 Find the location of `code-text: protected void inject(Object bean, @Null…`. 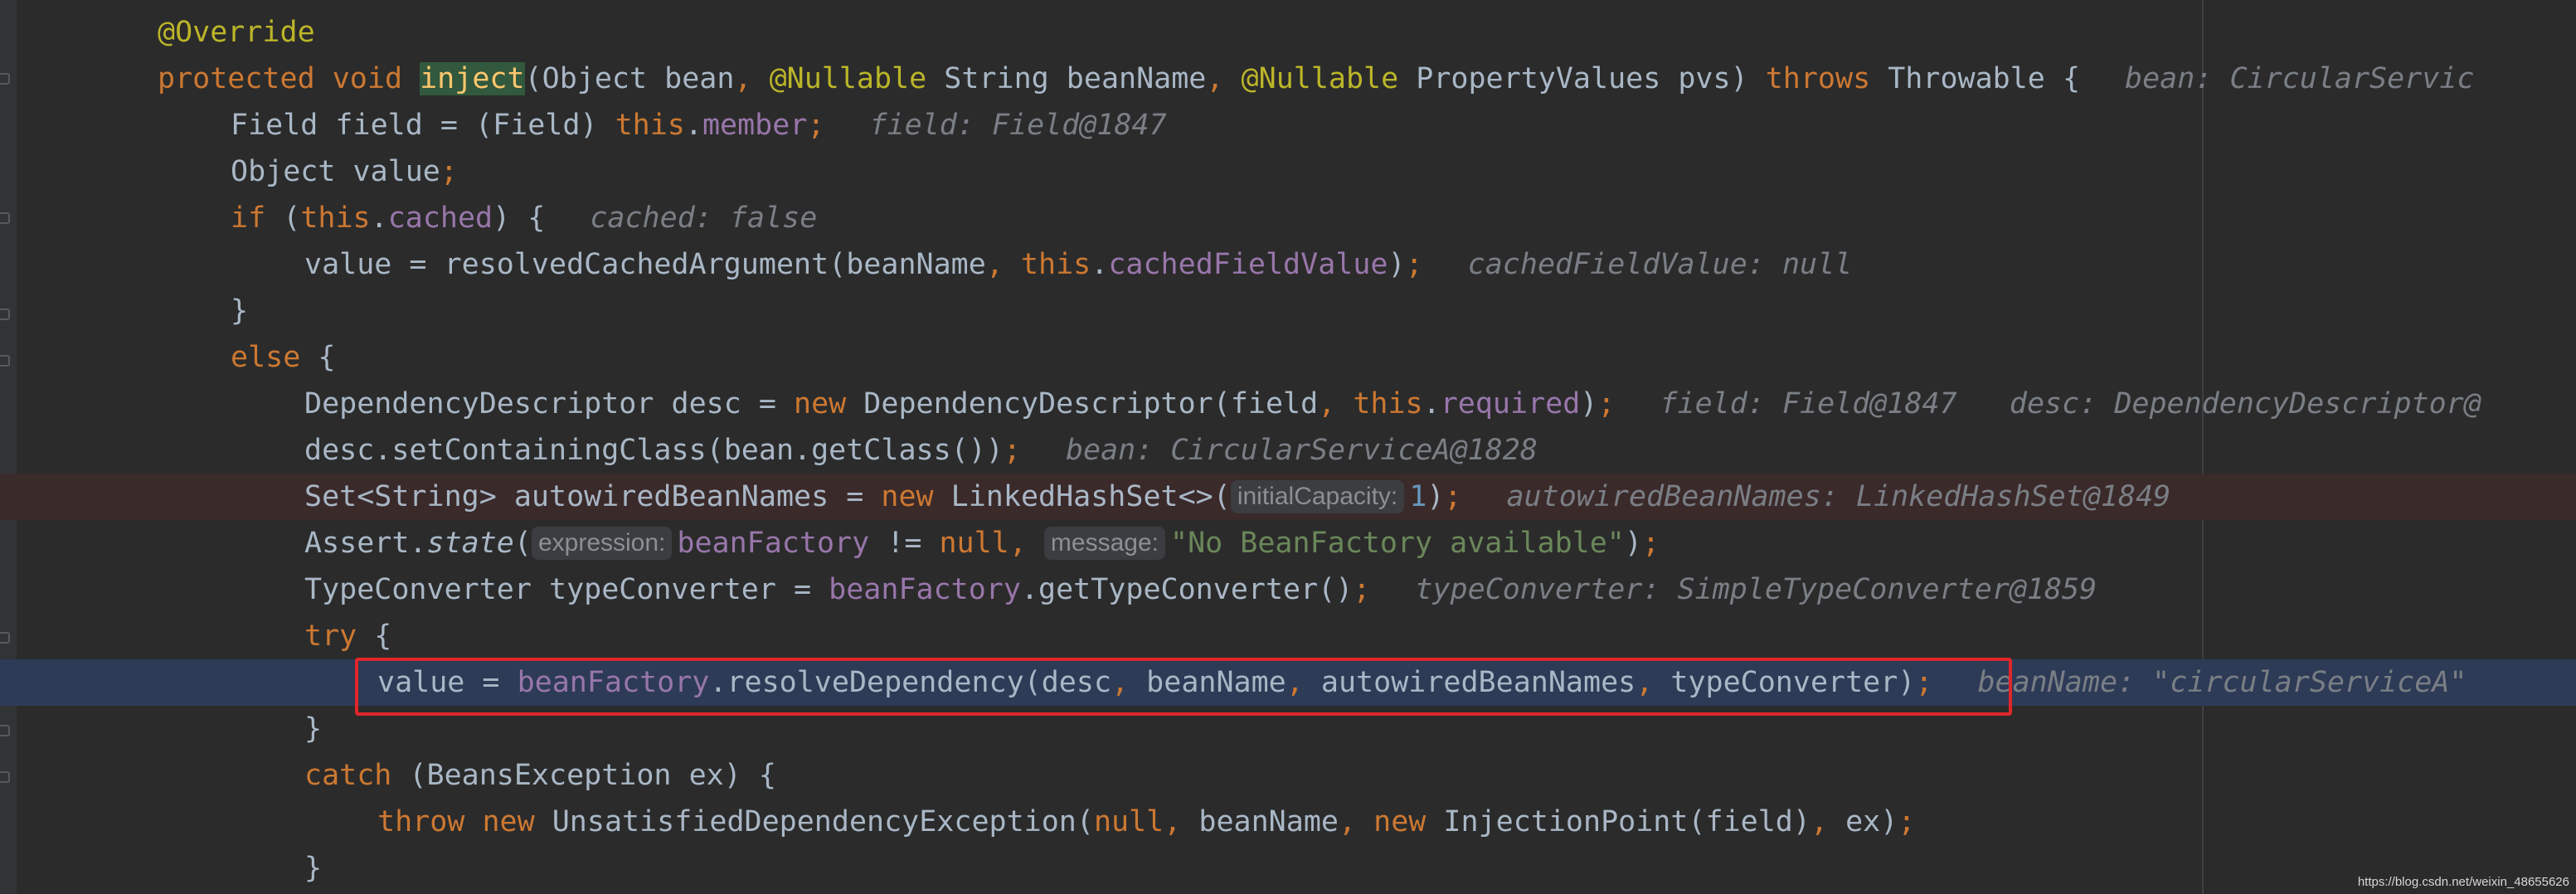

code-text: protected void inject(Object bean, @Null… is located at coordinates (1316, 79).